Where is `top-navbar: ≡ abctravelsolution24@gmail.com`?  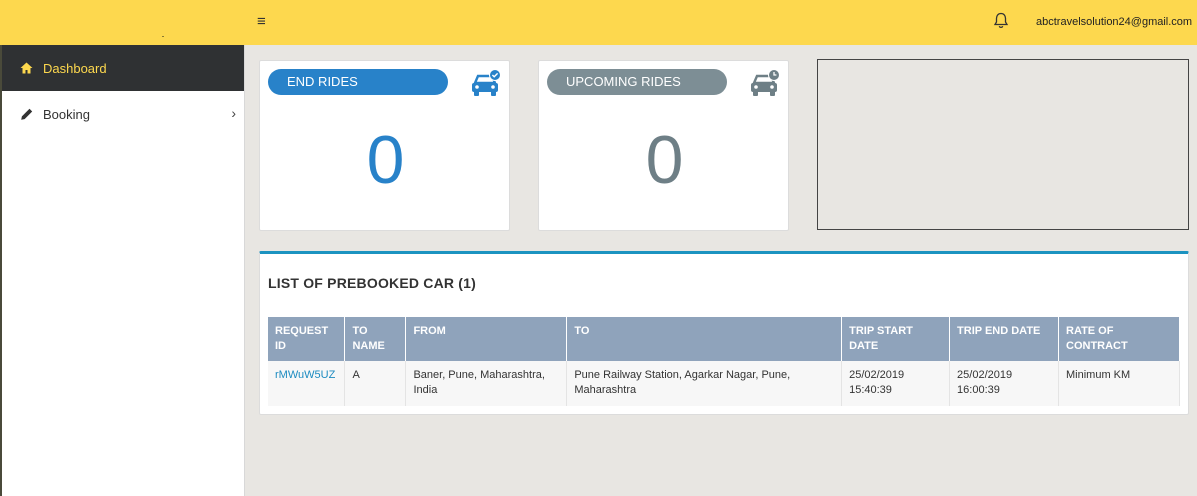
top-navbar: ≡ abctravelsolution24@gmail.com is located at coordinates (598, 22).